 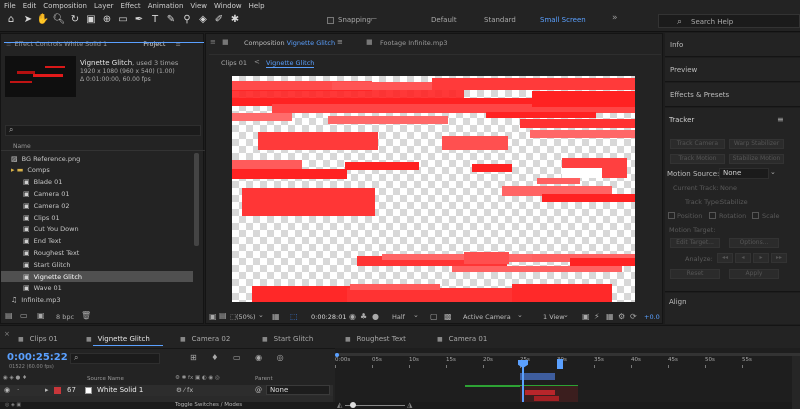 I want to click on delete-icon: 🗑︎, so click(x=86, y=315).